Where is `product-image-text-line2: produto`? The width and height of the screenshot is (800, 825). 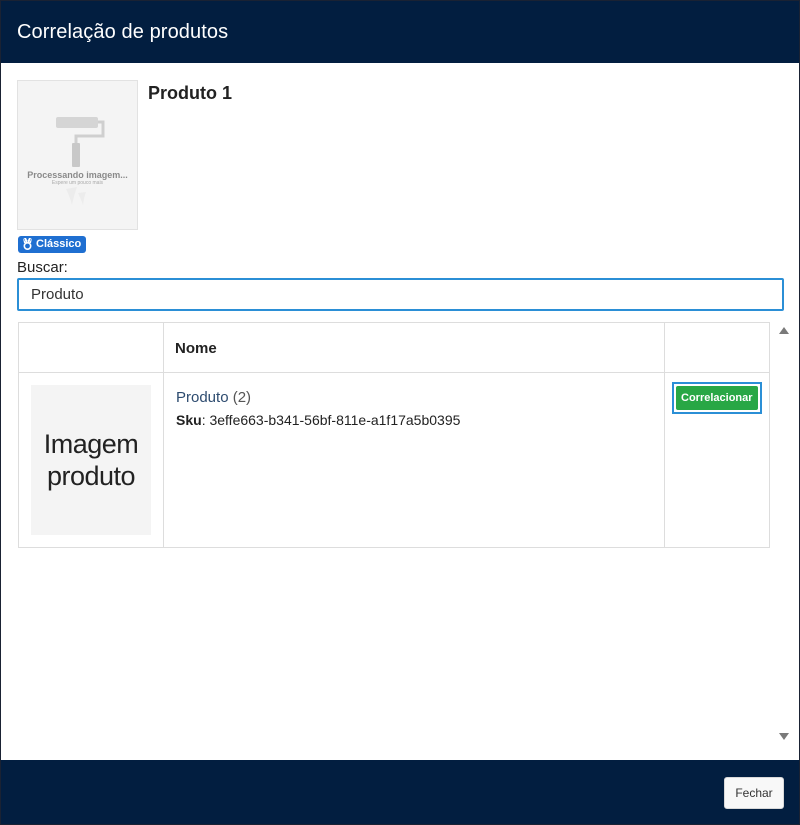
product-image-text-line2: produto is located at coordinates (91, 476).